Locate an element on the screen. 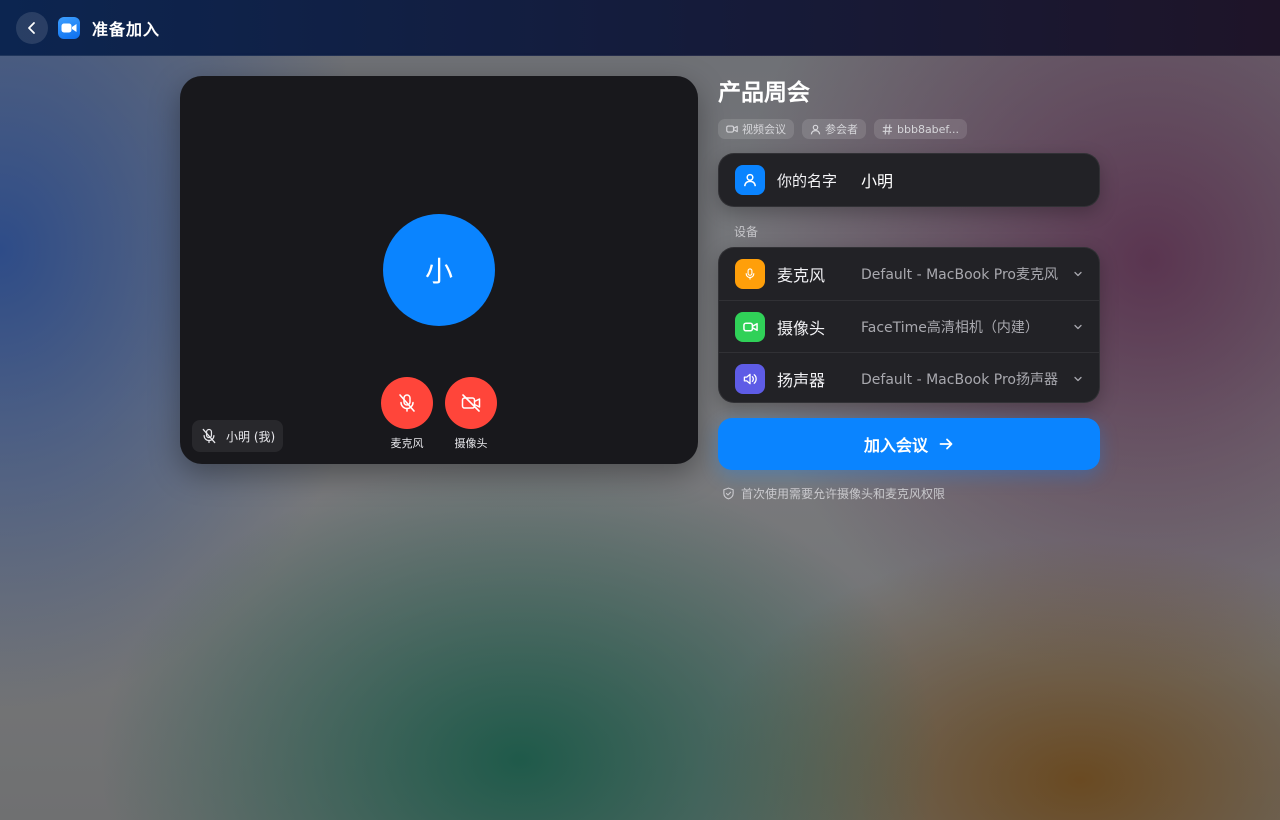 This screenshot has width=1280, height=820. join-meeting-button: 加入会议 is located at coordinates (909, 444).